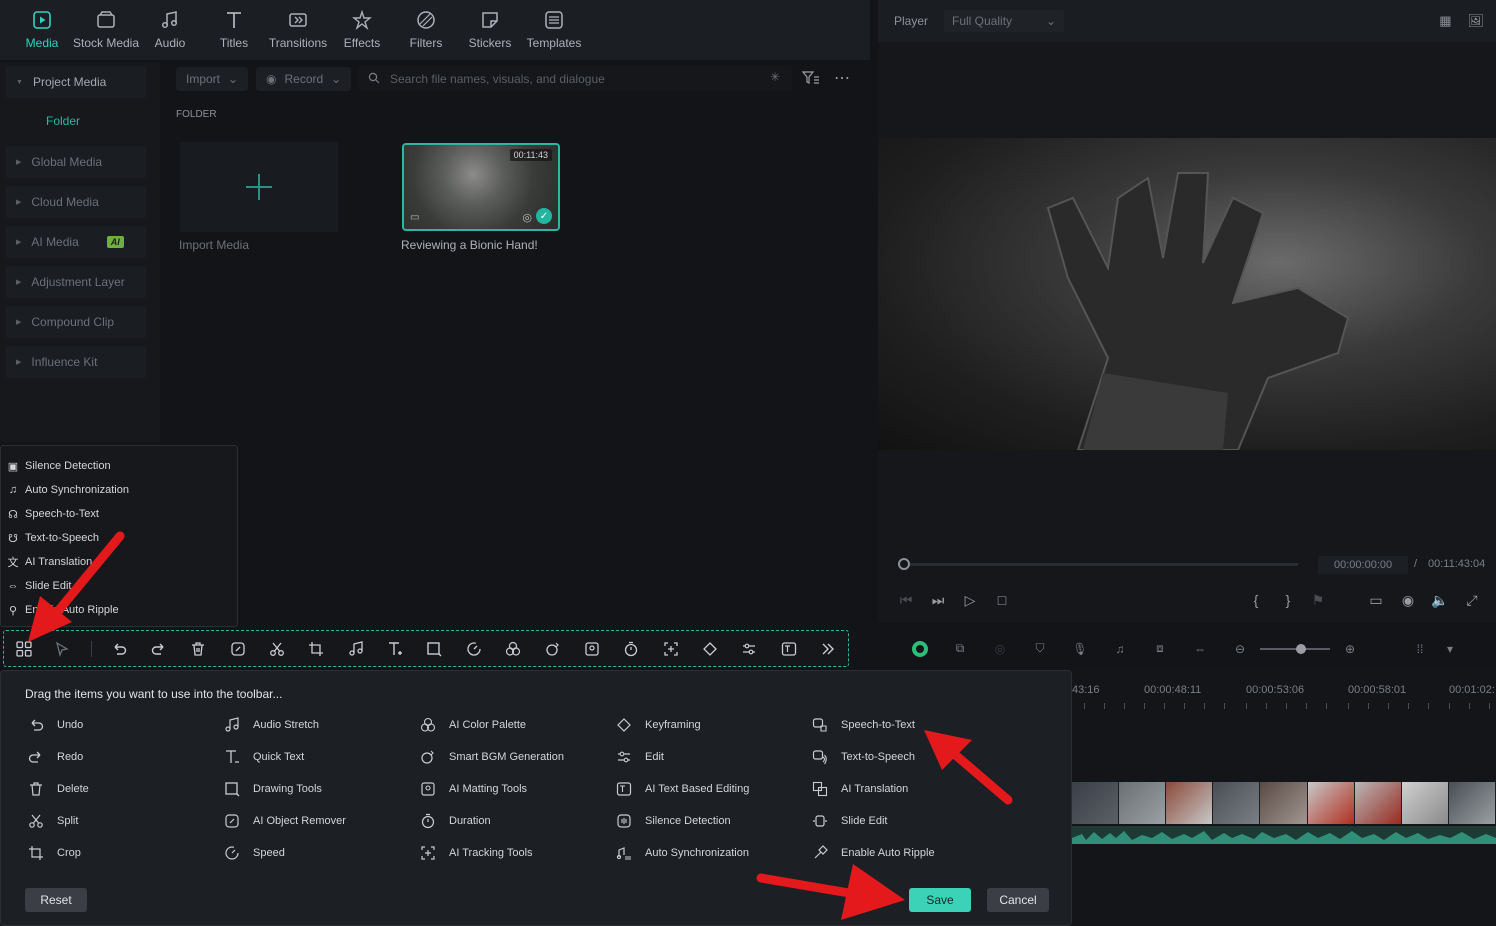  What do you see at coordinates (1284, 835) in the screenshot?
I see `audio-waveform` at bounding box center [1284, 835].